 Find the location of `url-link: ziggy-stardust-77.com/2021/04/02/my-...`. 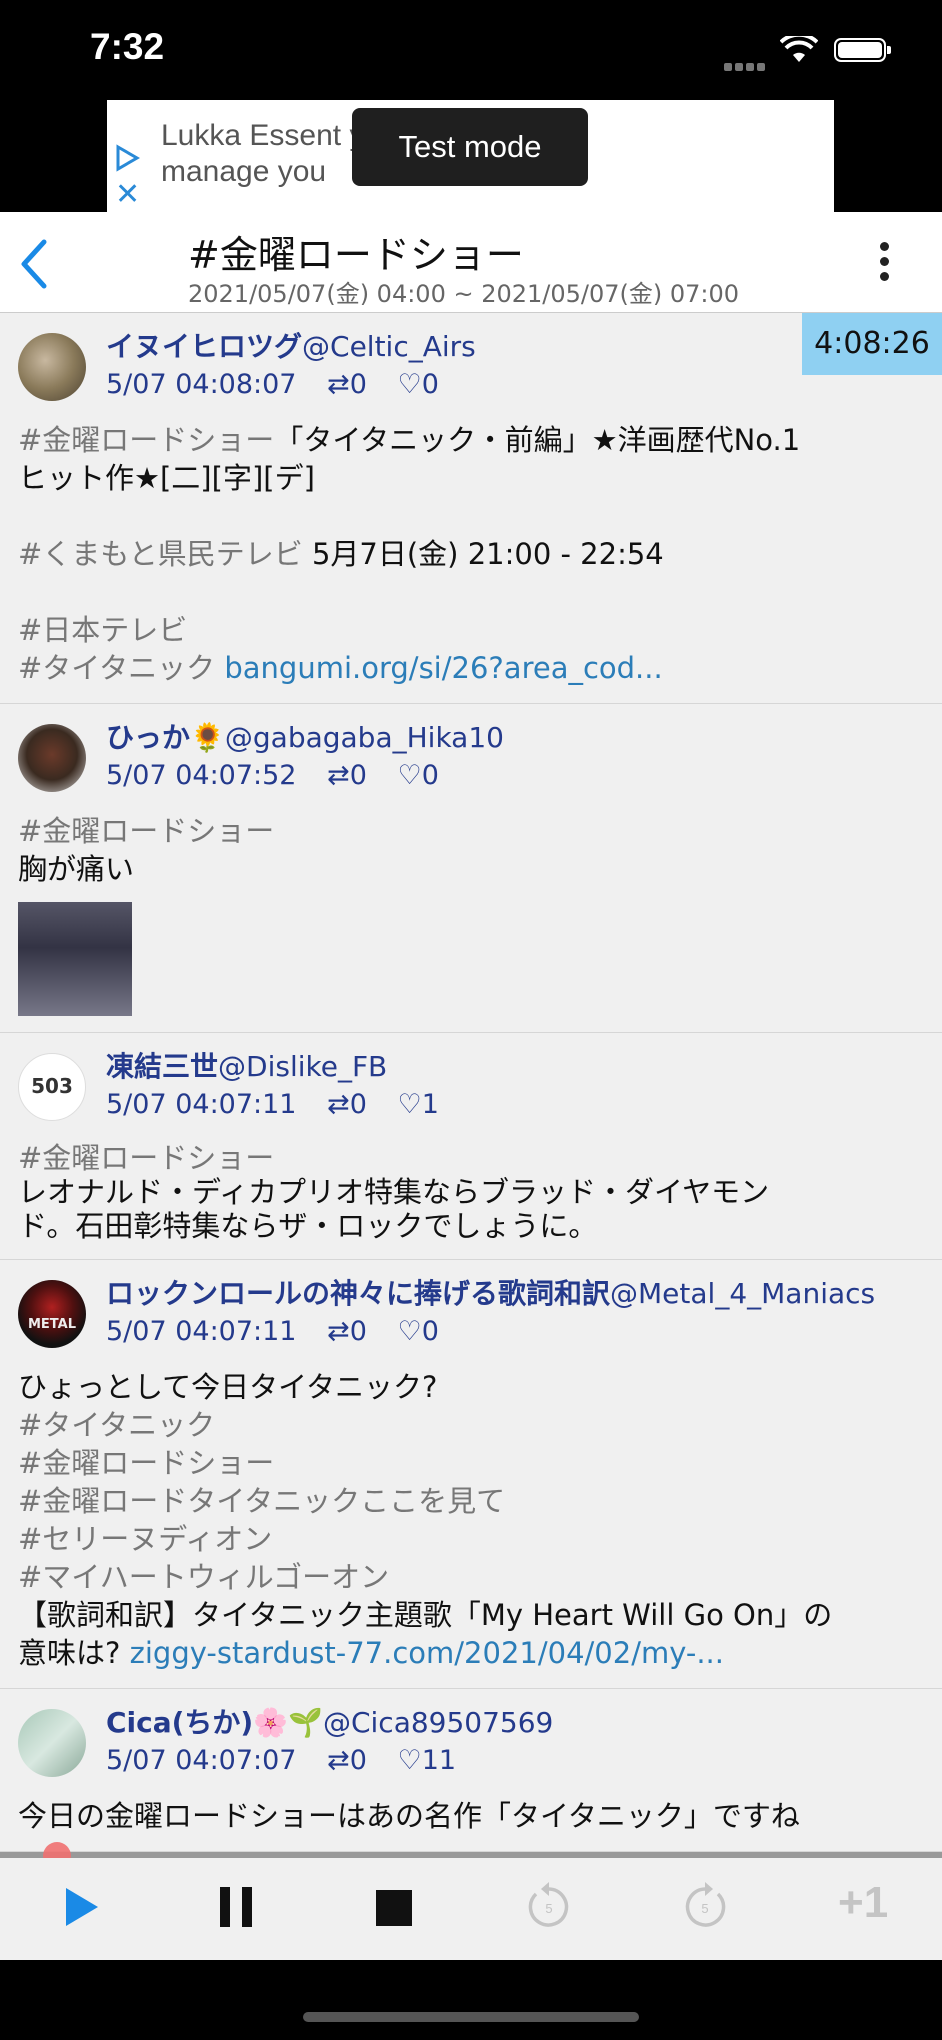

url-link: ziggy-stardust-77.com/2021/04/02/my-... is located at coordinates (427, 1653).